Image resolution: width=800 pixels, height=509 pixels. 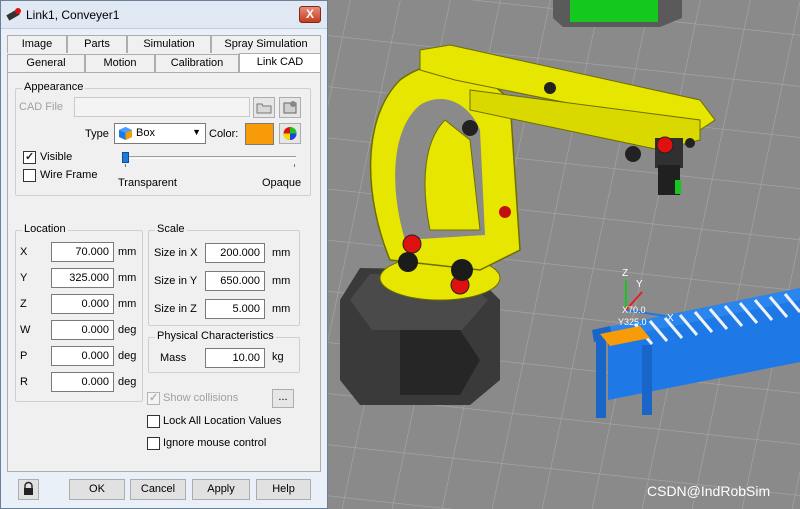 I want to click on type-select: Box ▼, so click(x=160, y=133).